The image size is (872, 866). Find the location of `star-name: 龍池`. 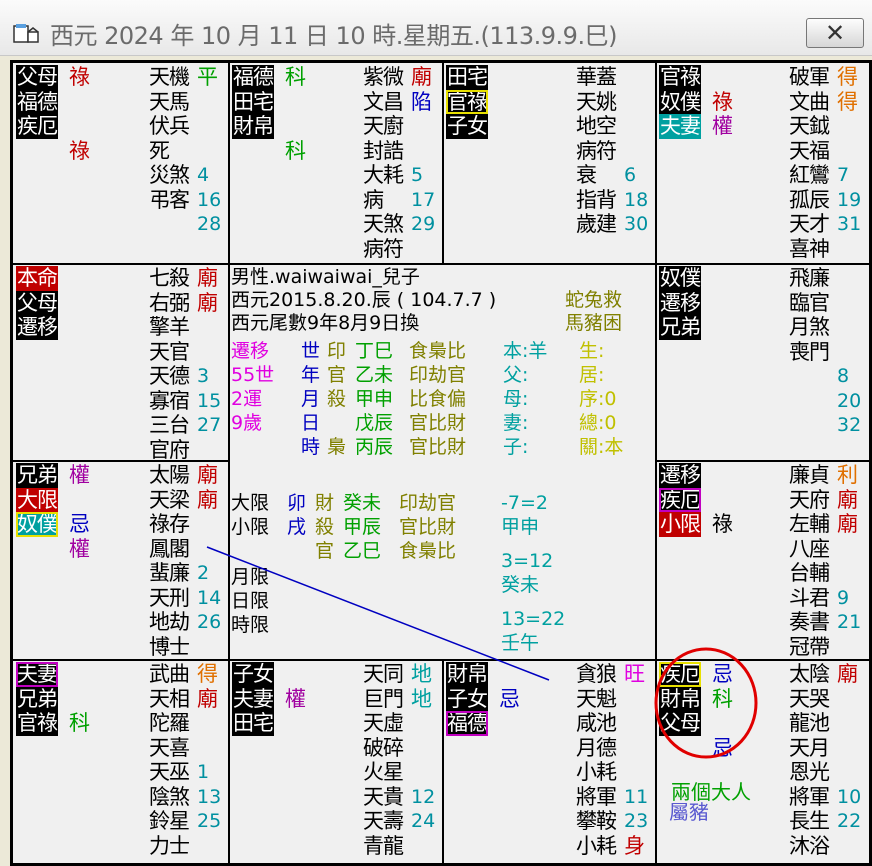

star-name: 龍池 is located at coordinates (813, 723).